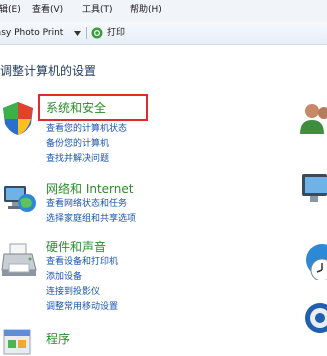  Describe the element at coordinates (64, 277) in the screenshot. I see `link-add-device: 添加设备` at that location.